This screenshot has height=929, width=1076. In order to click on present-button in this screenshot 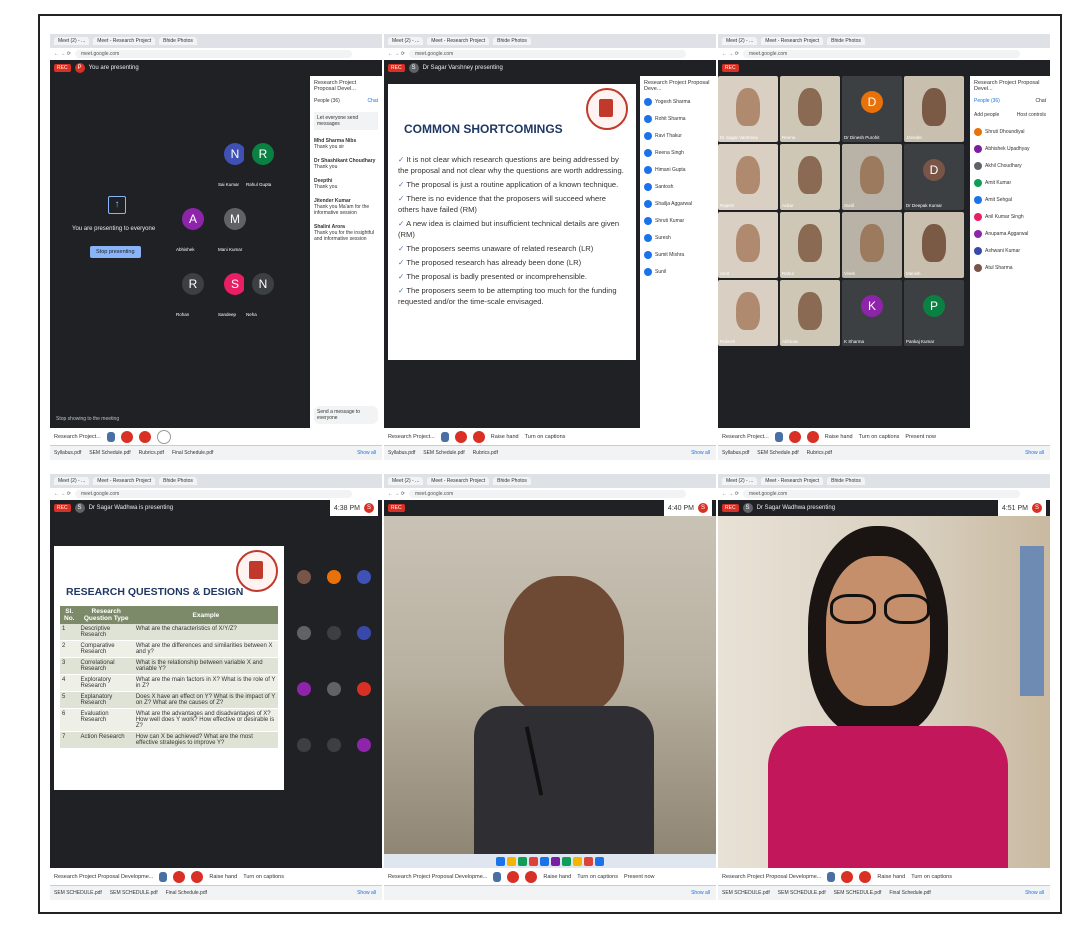, I will do `click(163, 437)`.